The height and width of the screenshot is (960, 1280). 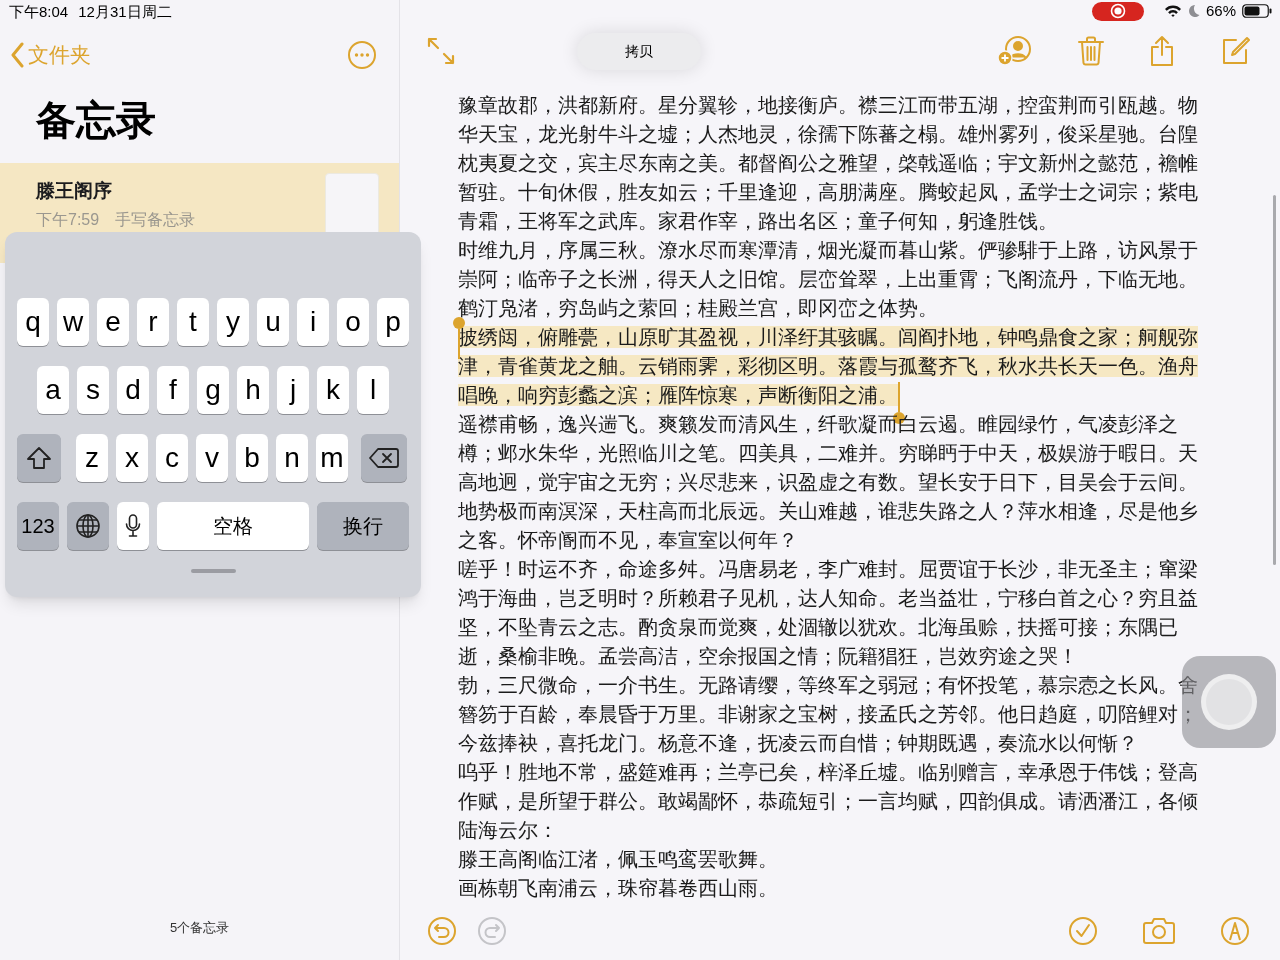 I want to click on space-key: 空格, so click(x=233, y=526).